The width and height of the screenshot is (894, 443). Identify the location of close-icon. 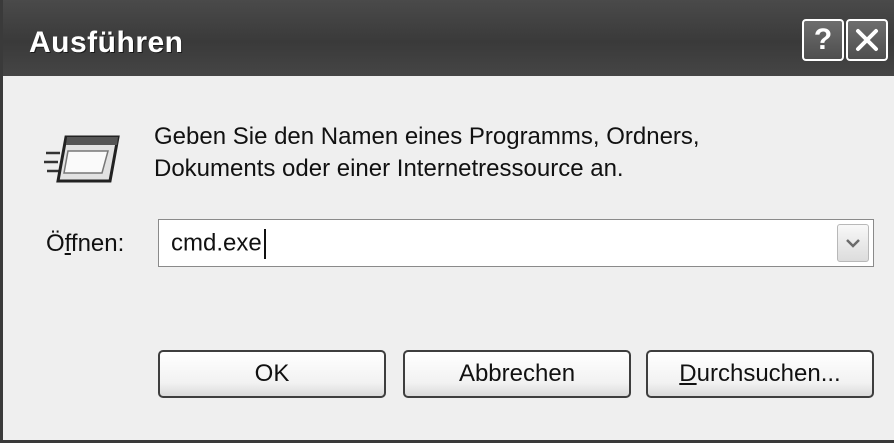
(867, 40).